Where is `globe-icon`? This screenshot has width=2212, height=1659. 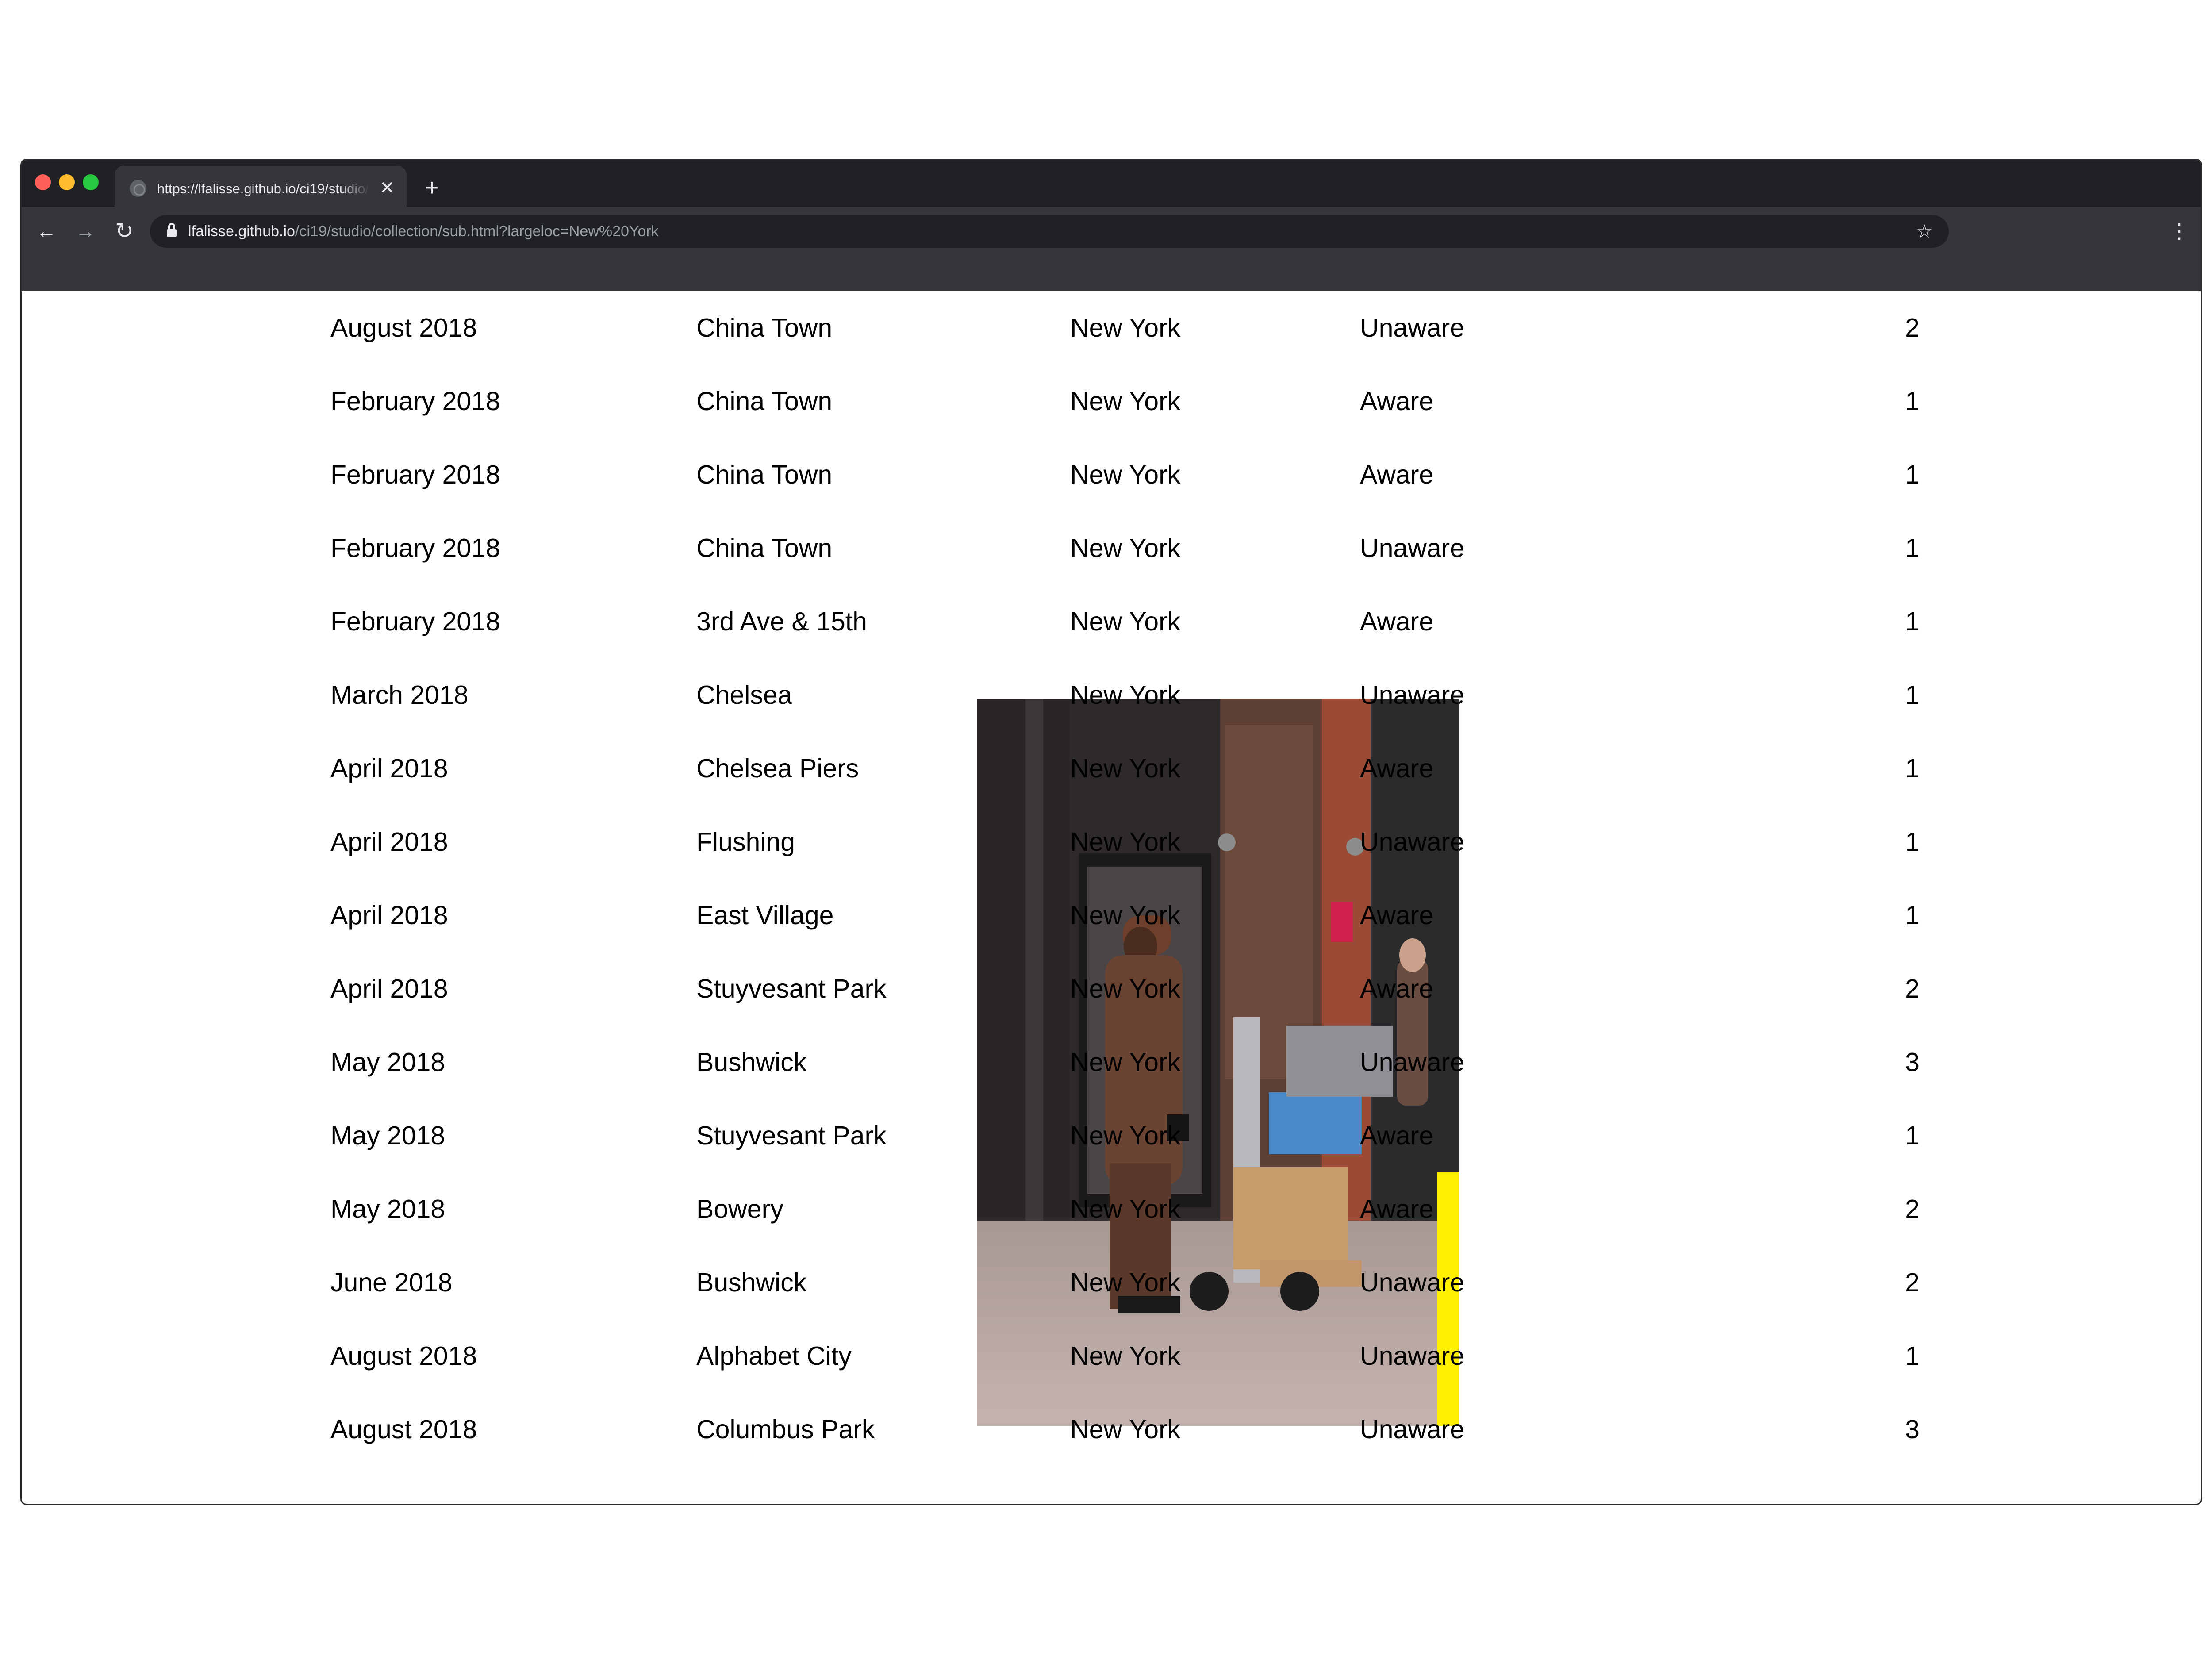
globe-icon is located at coordinates (138, 188).